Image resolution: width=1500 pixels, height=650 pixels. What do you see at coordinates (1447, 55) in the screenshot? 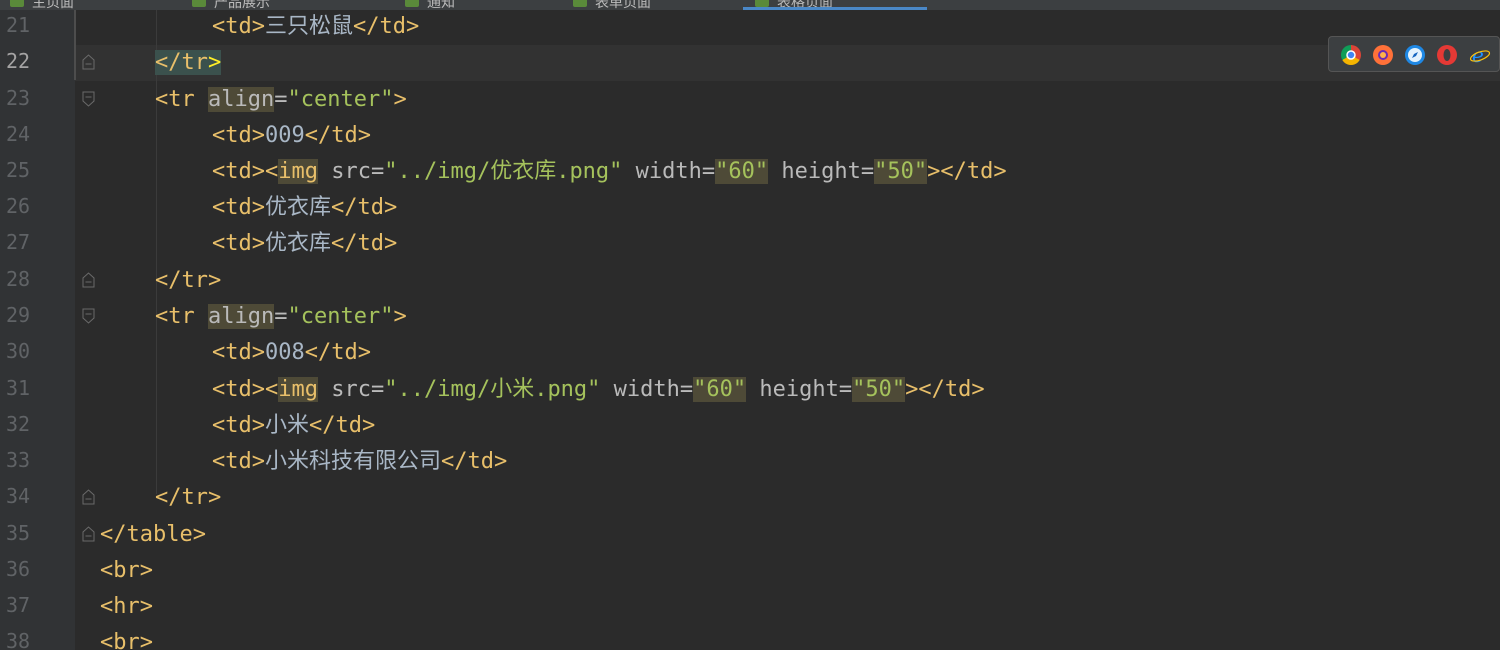
I see `opera-icon` at bounding box center [1447, 55].